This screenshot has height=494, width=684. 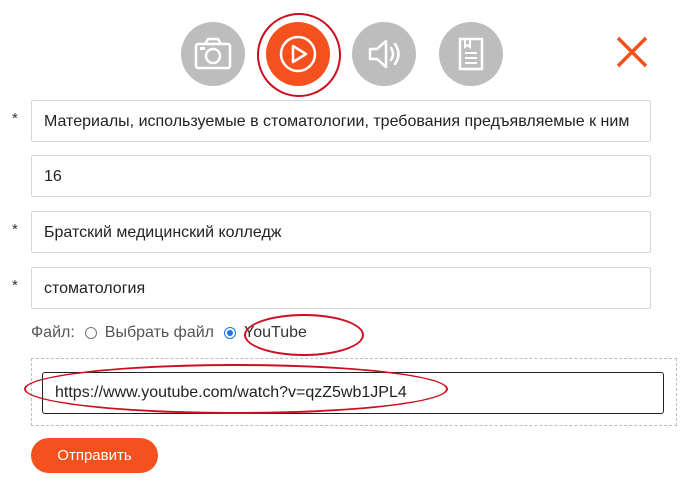 What do you see at coordinates (341, 232) in the screenshot?
I see `institution-field: Братский медицинский колледж` at bounding box center [341, 232].